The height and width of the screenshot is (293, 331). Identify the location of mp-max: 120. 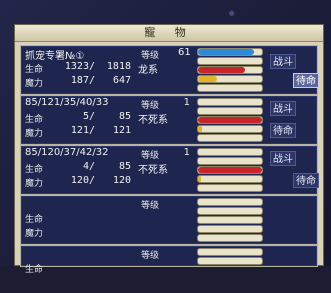
(121, 180).